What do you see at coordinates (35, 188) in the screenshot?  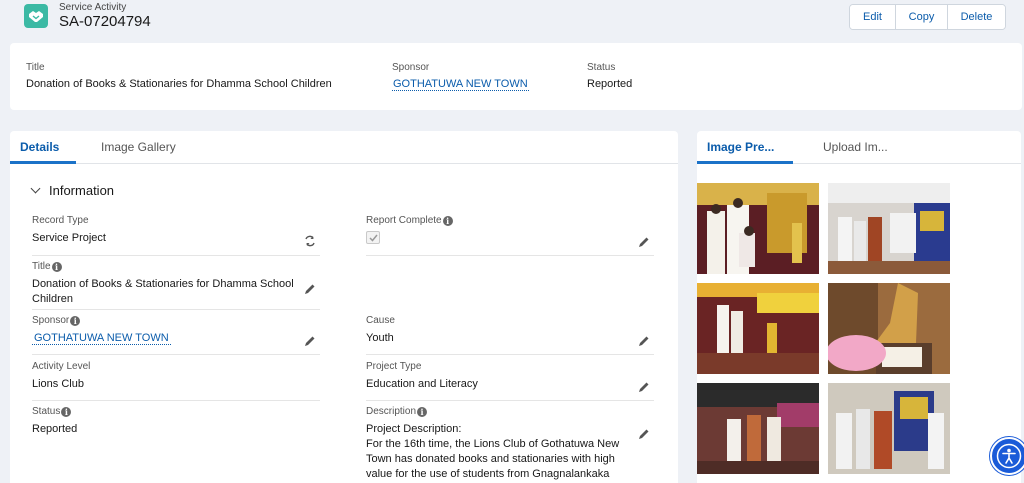 I see `chevron-down-icon` at bounding box center [35, 188].